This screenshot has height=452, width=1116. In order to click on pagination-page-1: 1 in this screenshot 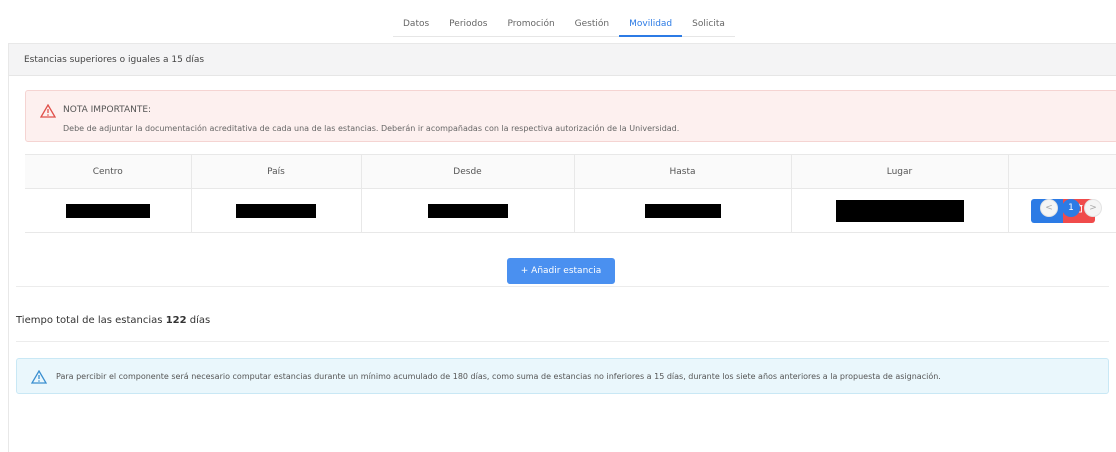, I will do `click(1071, 208)`.